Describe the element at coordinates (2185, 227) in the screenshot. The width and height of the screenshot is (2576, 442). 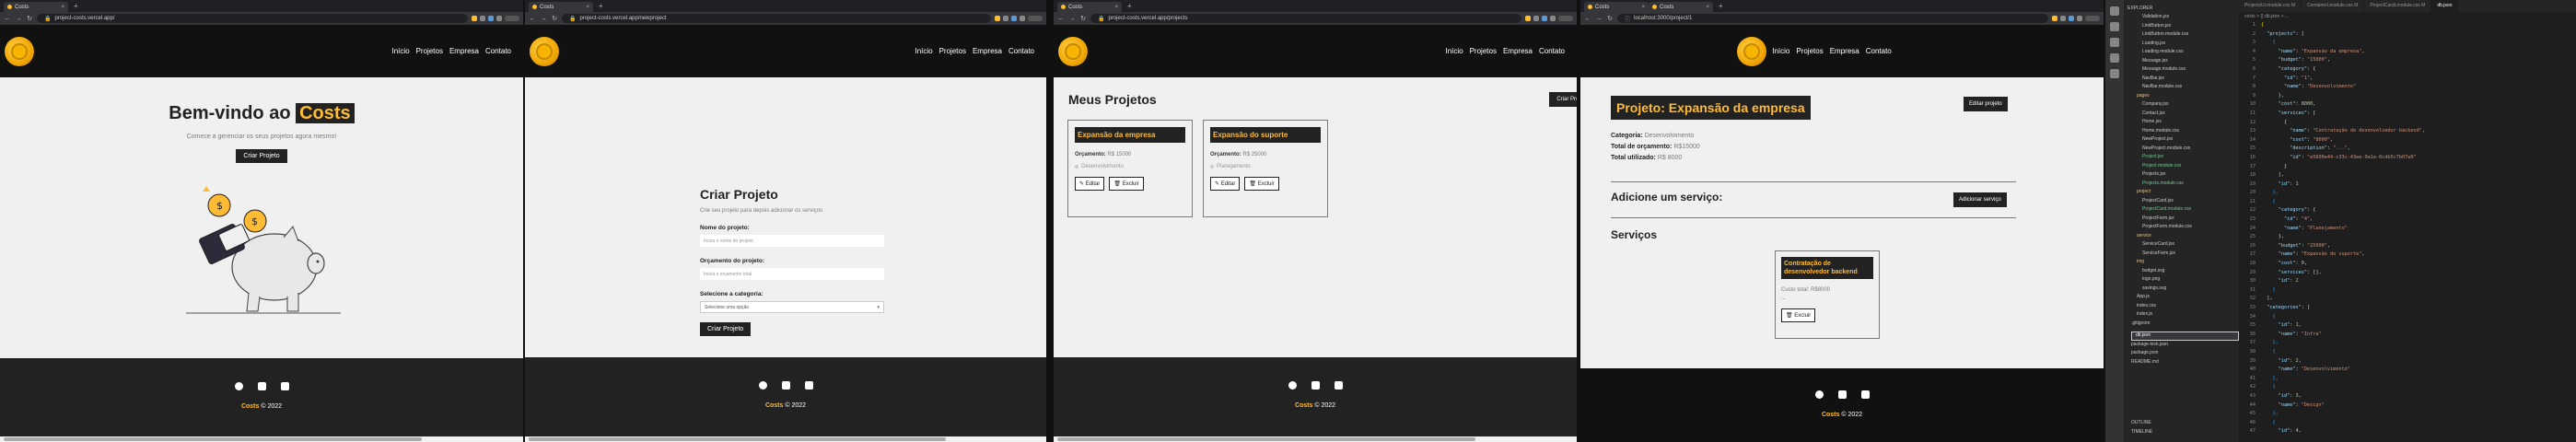
I see `file-tree-item: ProjectForm.module.css` at that location.